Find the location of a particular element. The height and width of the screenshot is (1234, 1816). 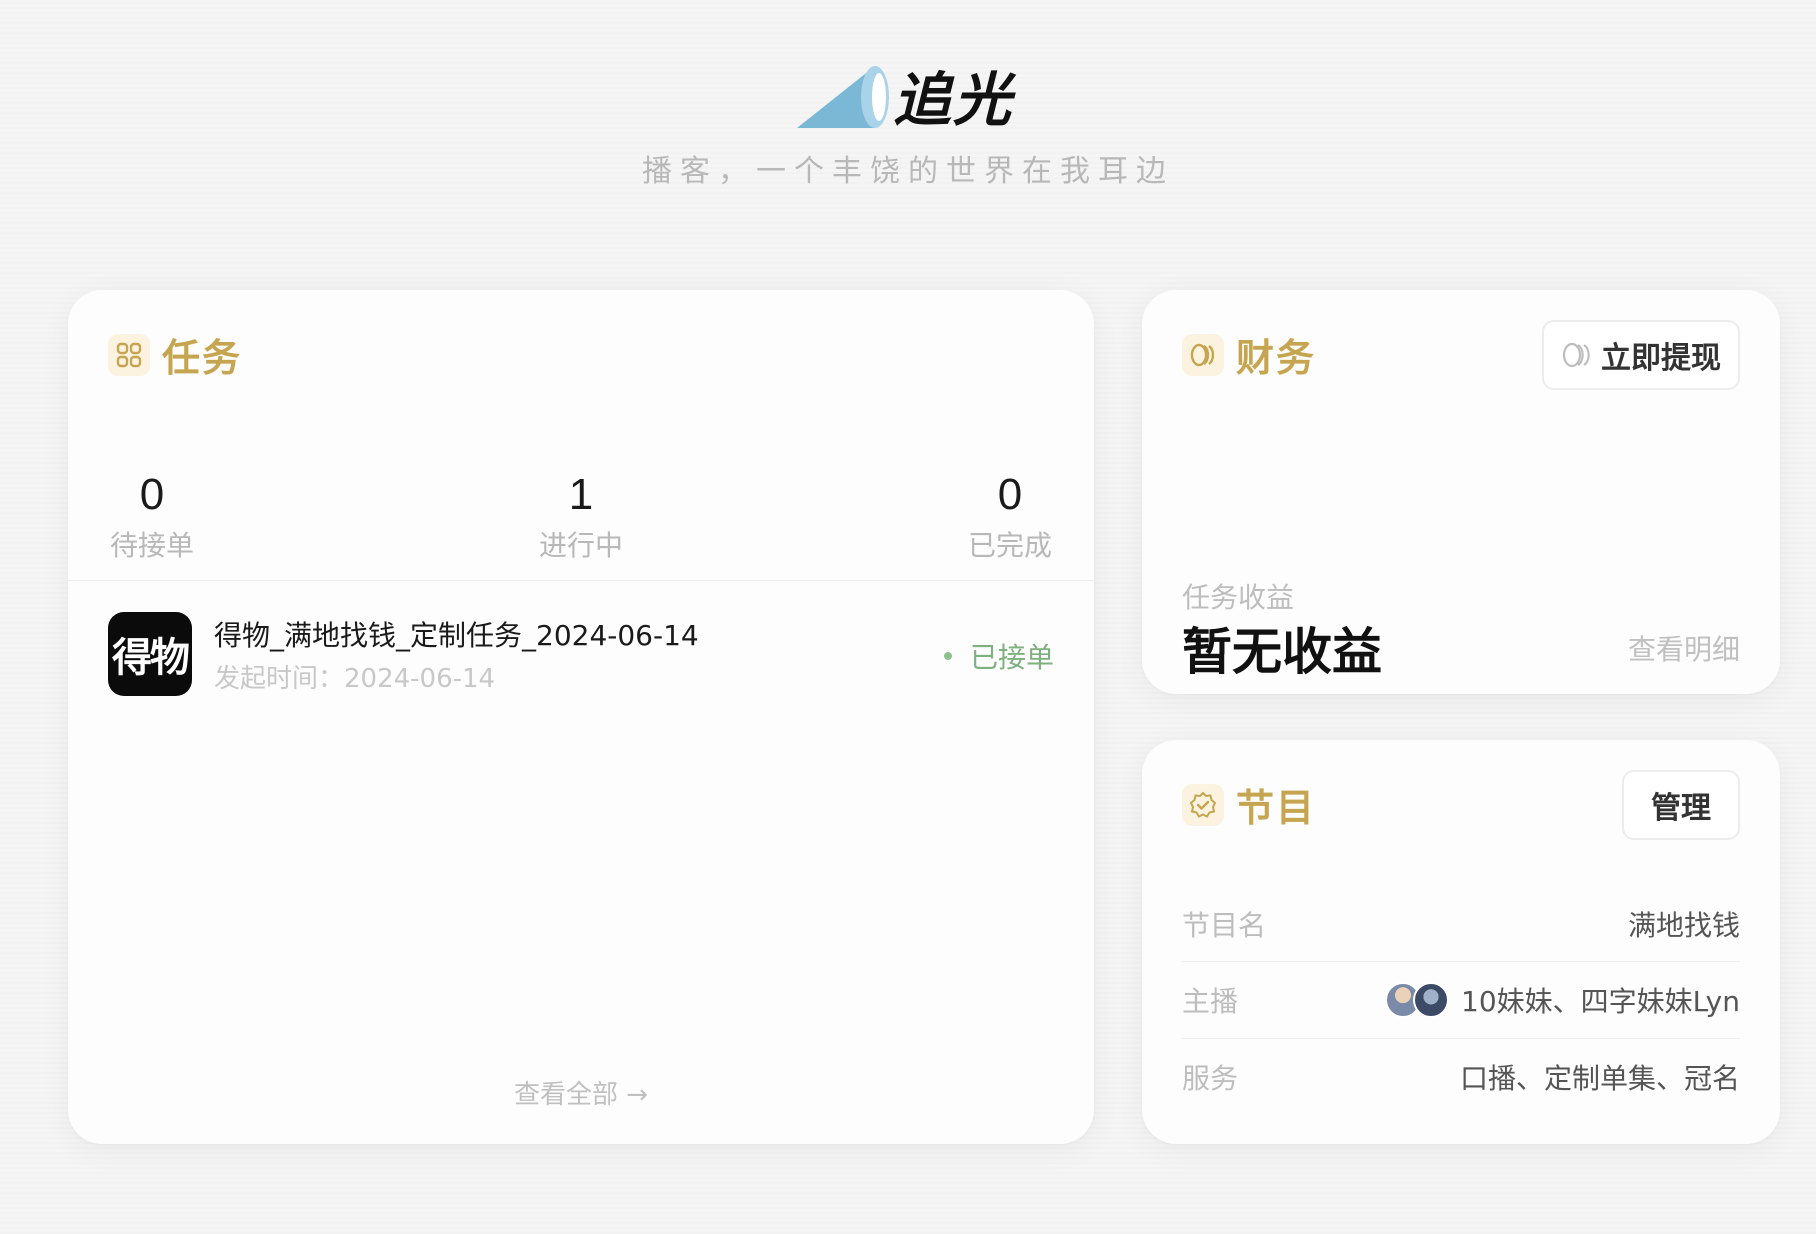

grid-icon is located at coordinates (129, 354).